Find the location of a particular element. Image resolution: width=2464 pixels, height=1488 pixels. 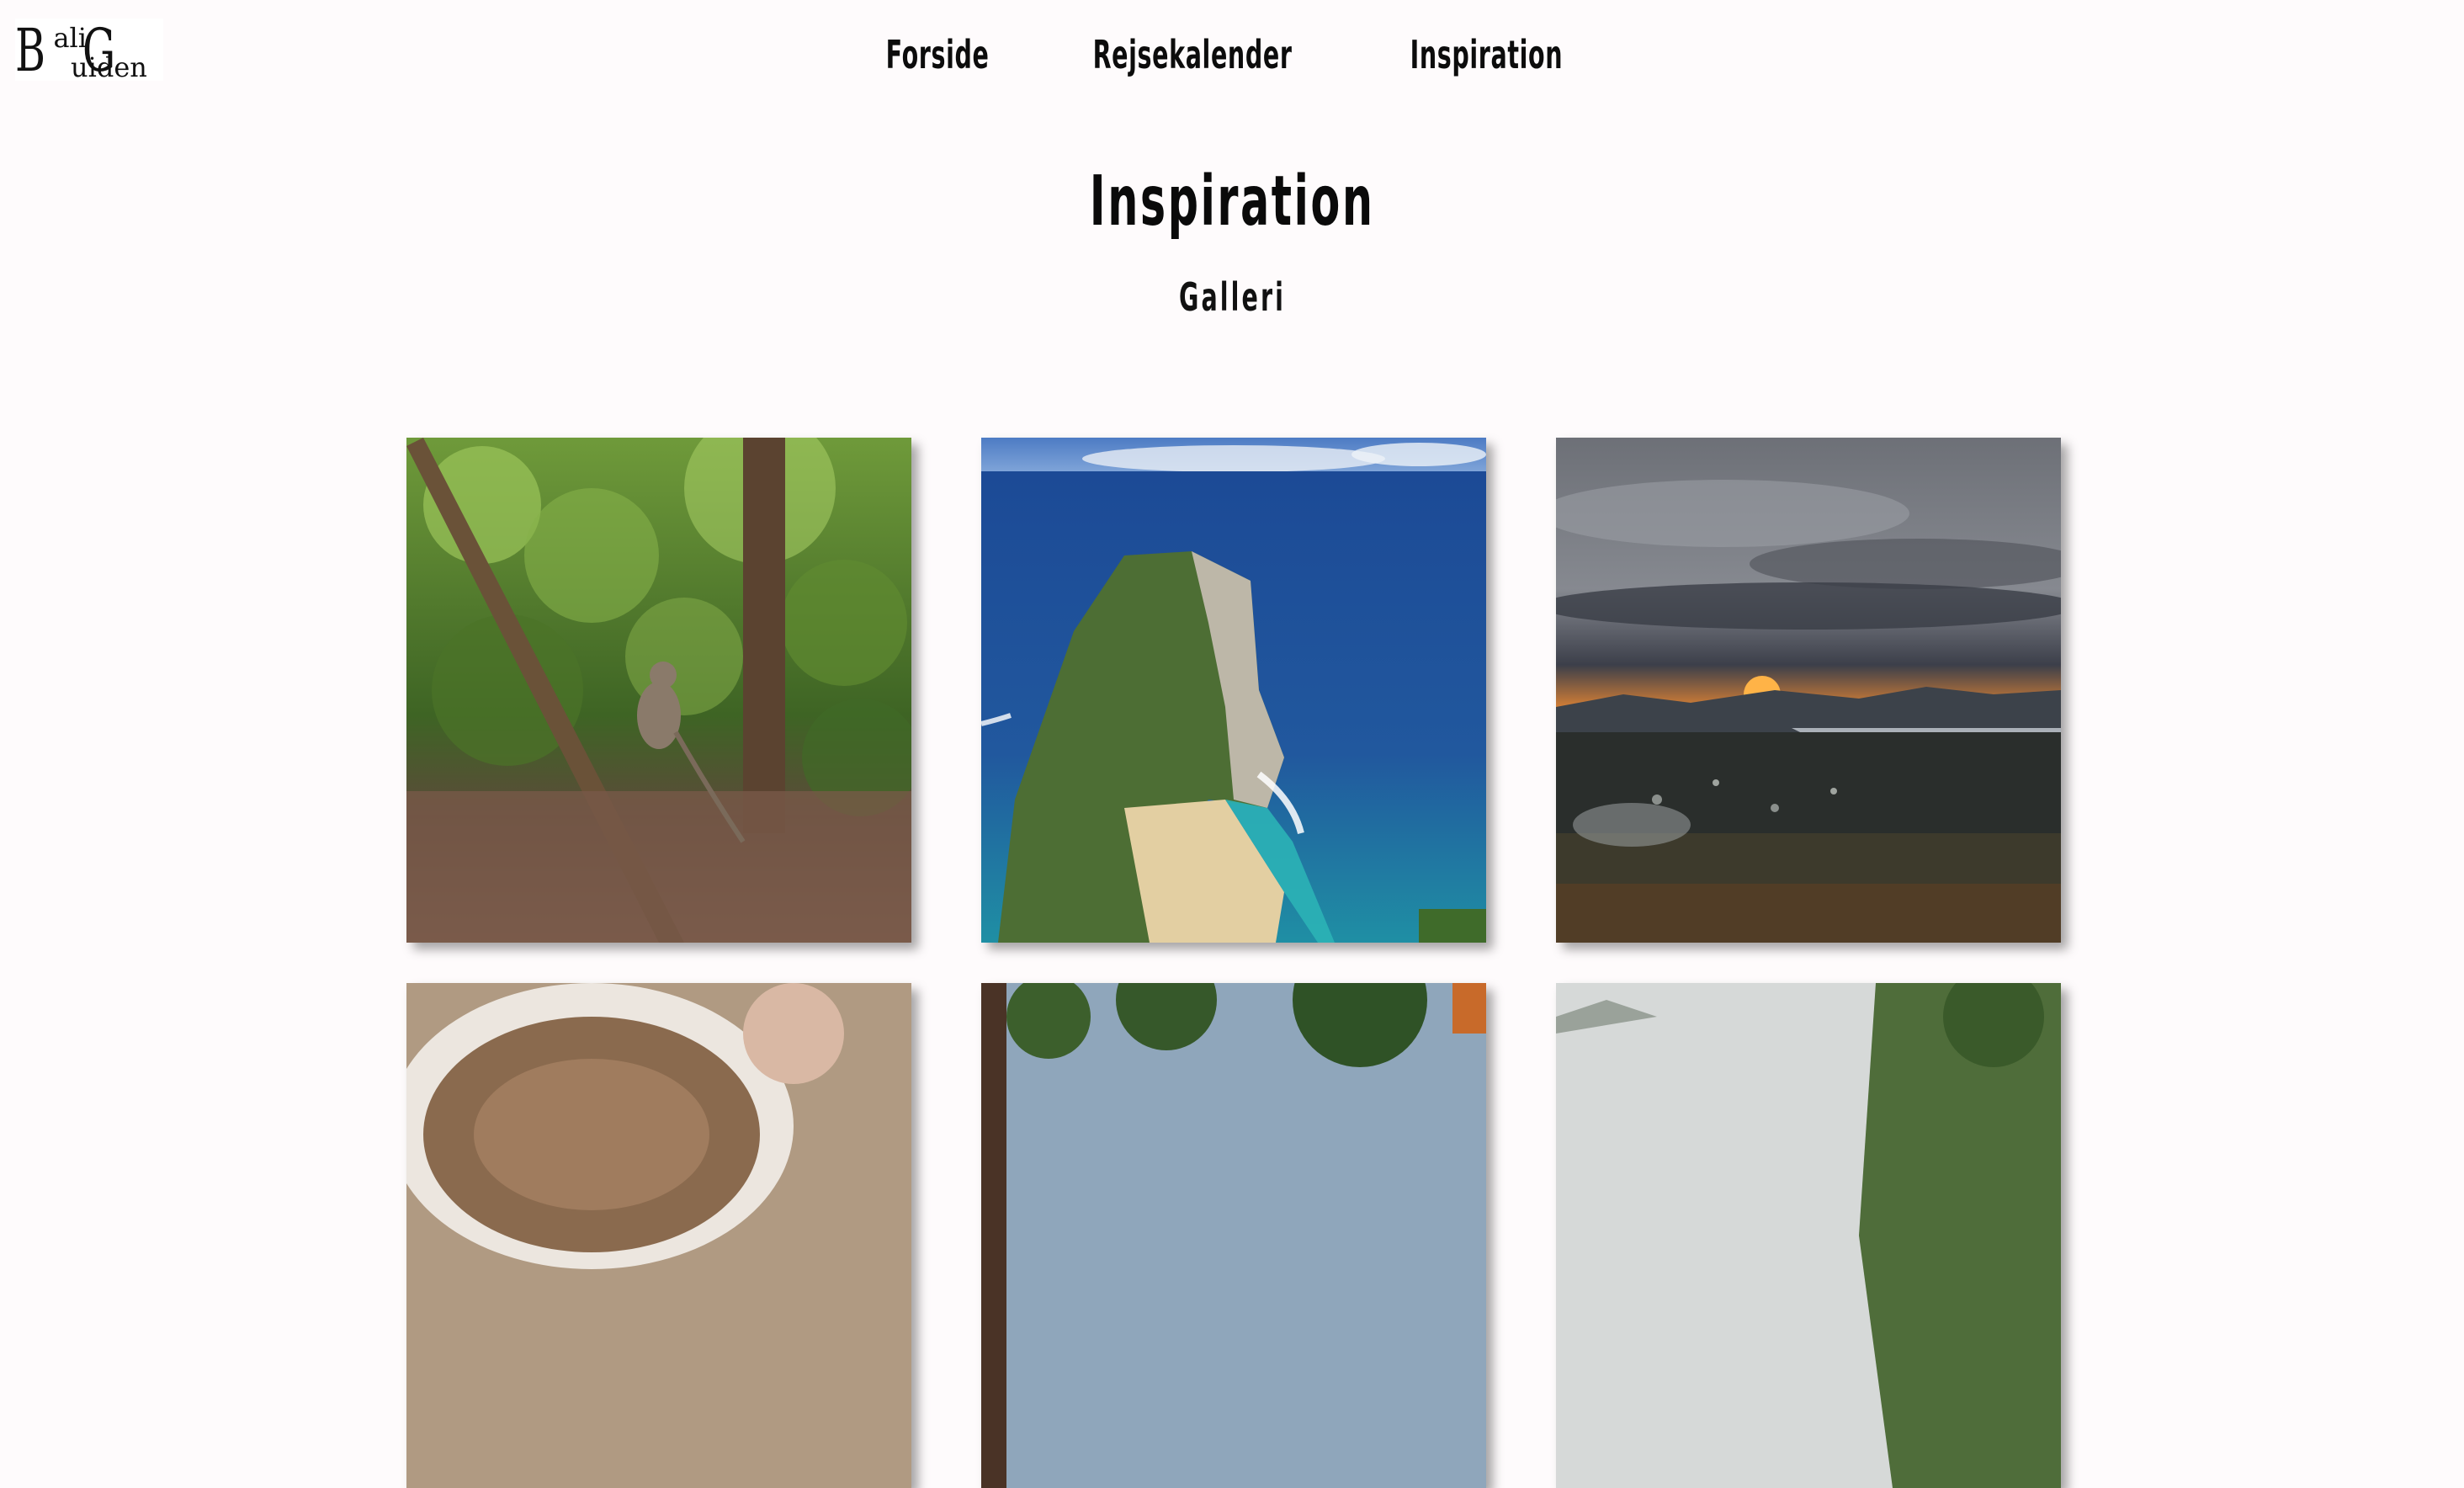

gallery-photo-sunset is located at coordinates (1808, 691).